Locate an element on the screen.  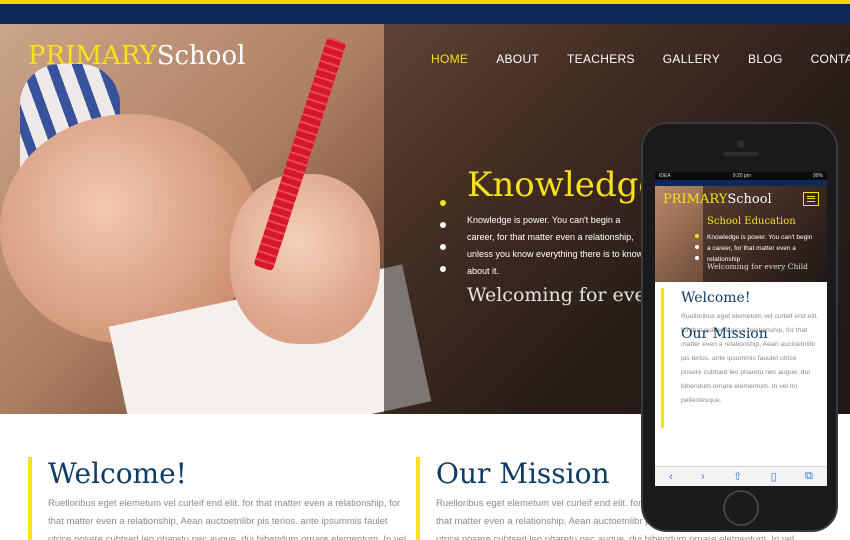
phone-speaker is located at coordinates (741, 154).